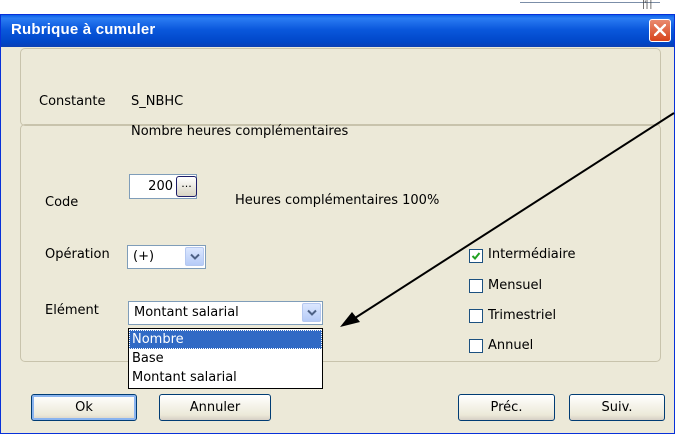 The width and height of the screenshot is (675, 434). Describe the element at coordinates (84, 407) in the screenshot. I see `ok-button: Ok` at that location.